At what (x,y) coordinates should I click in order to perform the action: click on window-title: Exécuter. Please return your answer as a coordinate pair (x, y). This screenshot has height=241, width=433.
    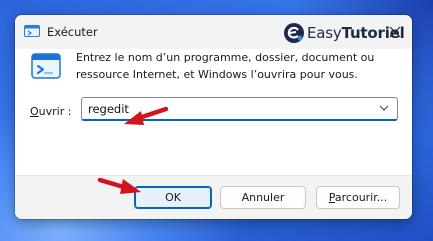
    Looking at the image, I should click on (72, 32).